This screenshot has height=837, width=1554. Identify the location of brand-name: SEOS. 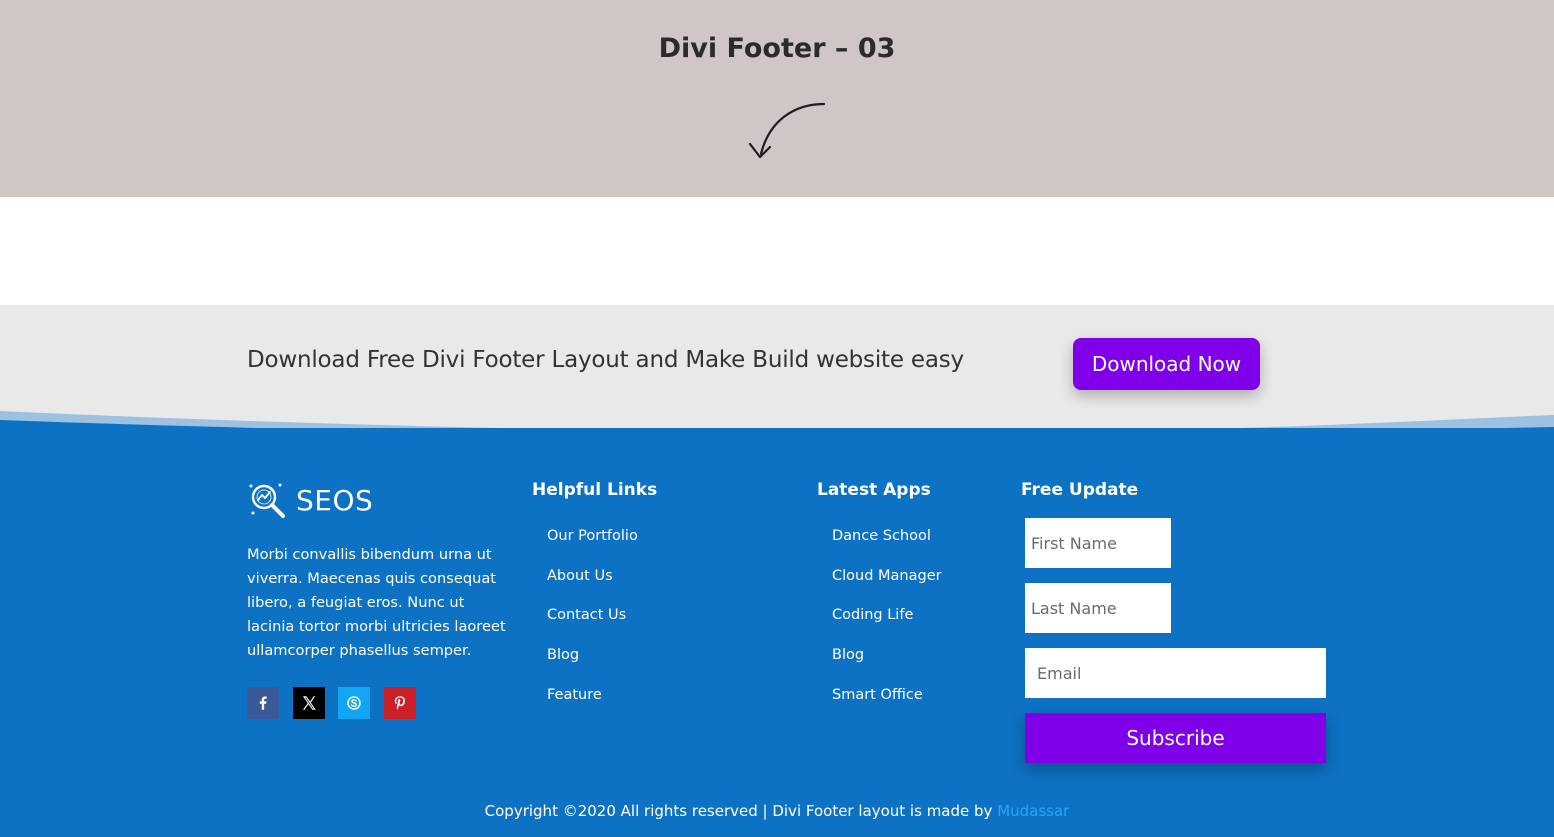
(335, 500).